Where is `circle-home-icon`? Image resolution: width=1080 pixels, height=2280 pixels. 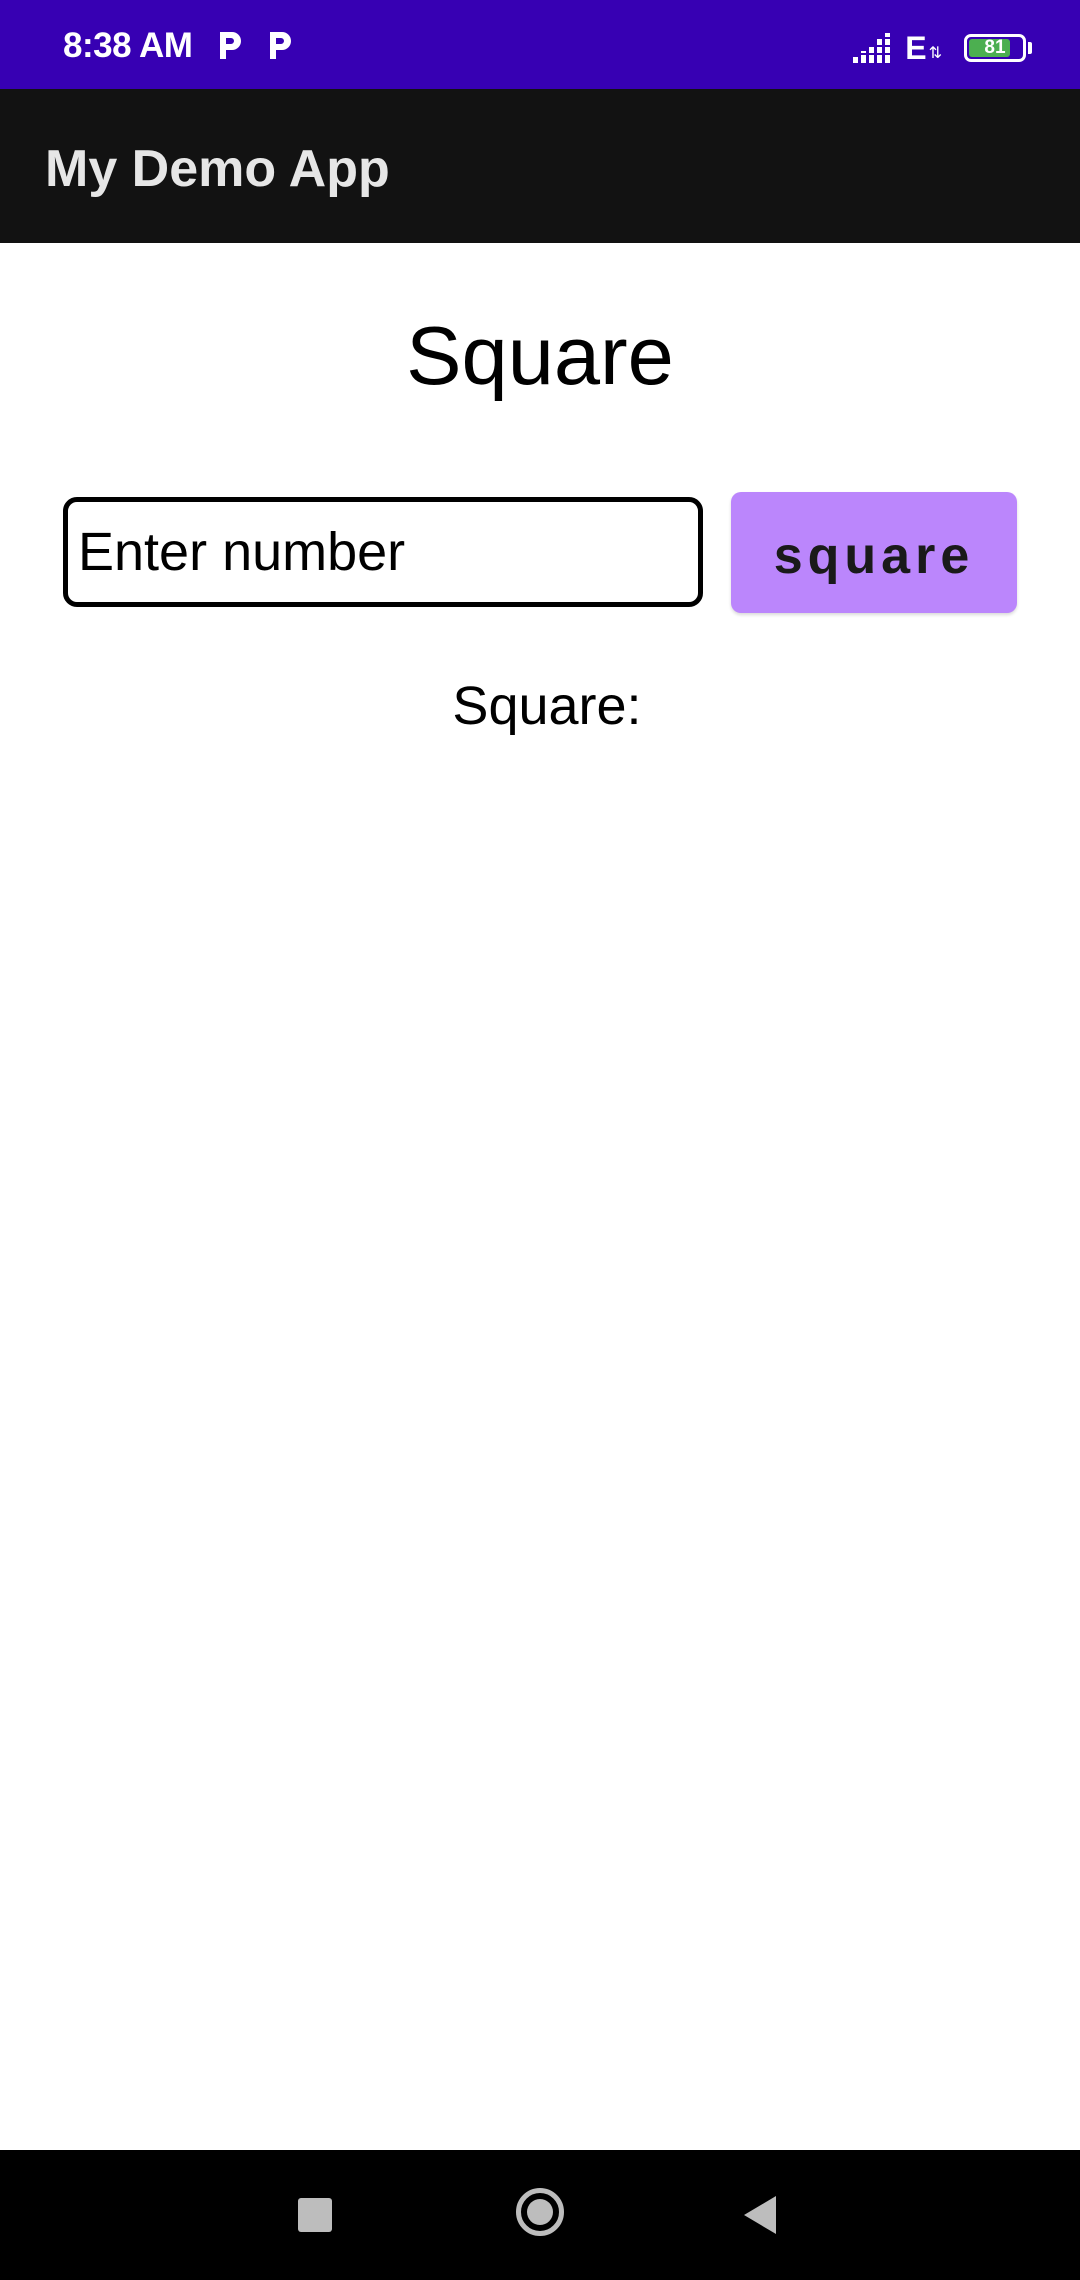
circle-home-icon is located at coordinates (540, 2212).